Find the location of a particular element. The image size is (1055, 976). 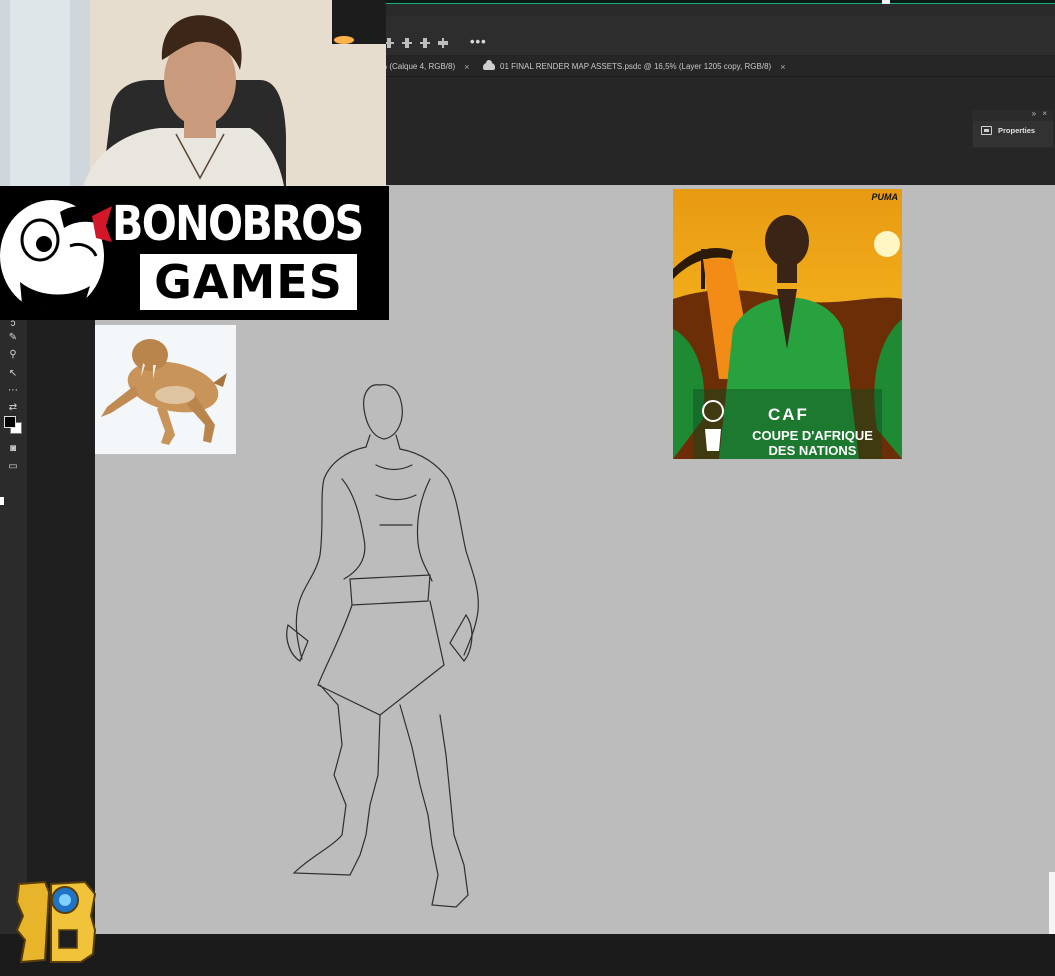

webcam-overlay is located at coordinates (193, 101).